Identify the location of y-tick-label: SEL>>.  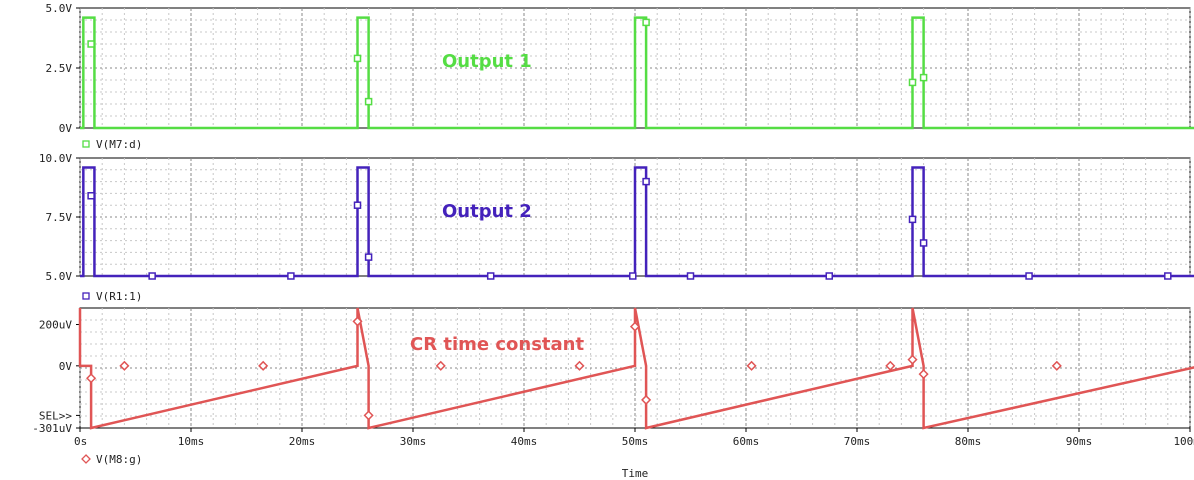
(55, 415).